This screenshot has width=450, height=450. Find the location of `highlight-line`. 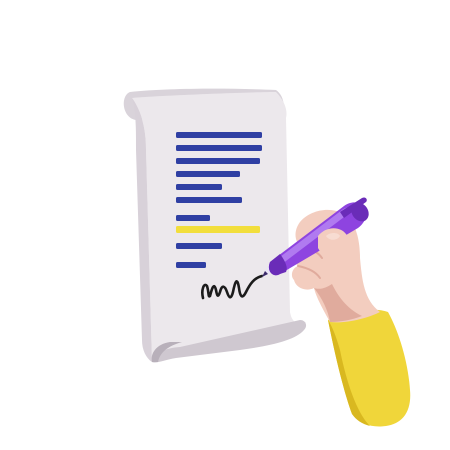

highlight-line is located at coordinates (218, 229).